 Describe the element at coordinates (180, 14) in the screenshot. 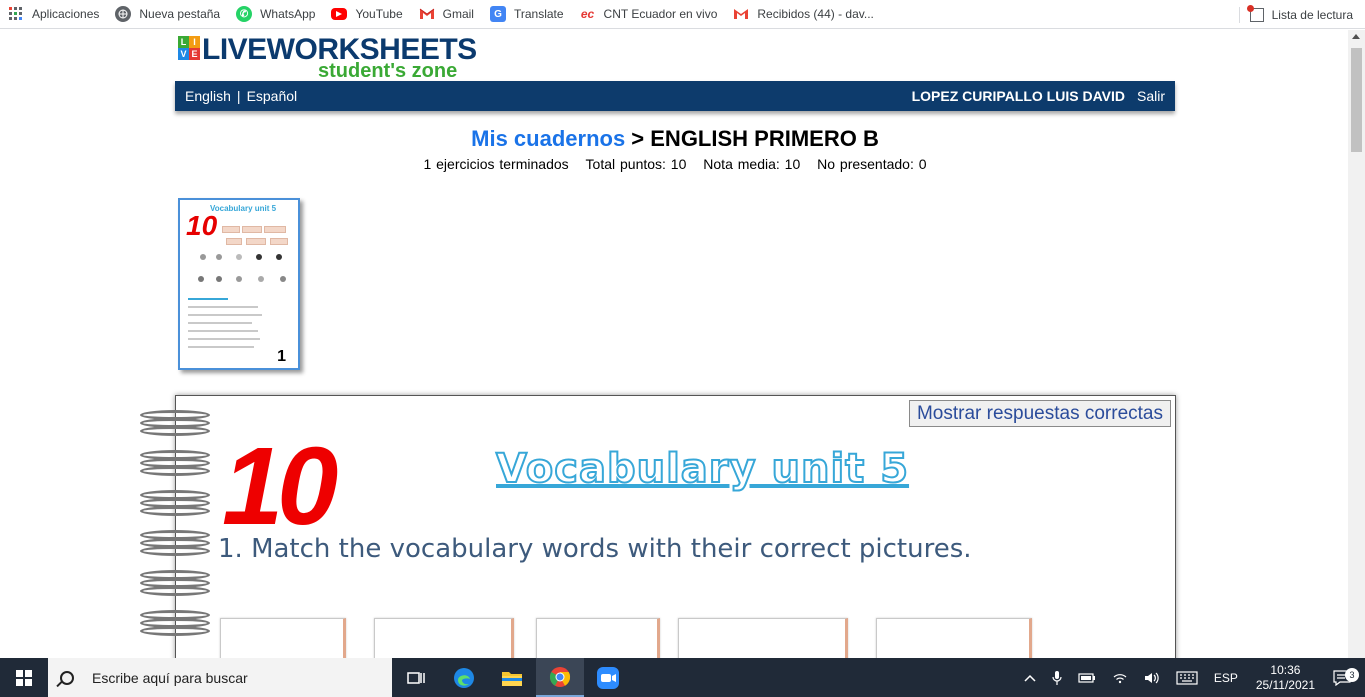

I see `bookmark-label: Nueva pestaña` at that location.